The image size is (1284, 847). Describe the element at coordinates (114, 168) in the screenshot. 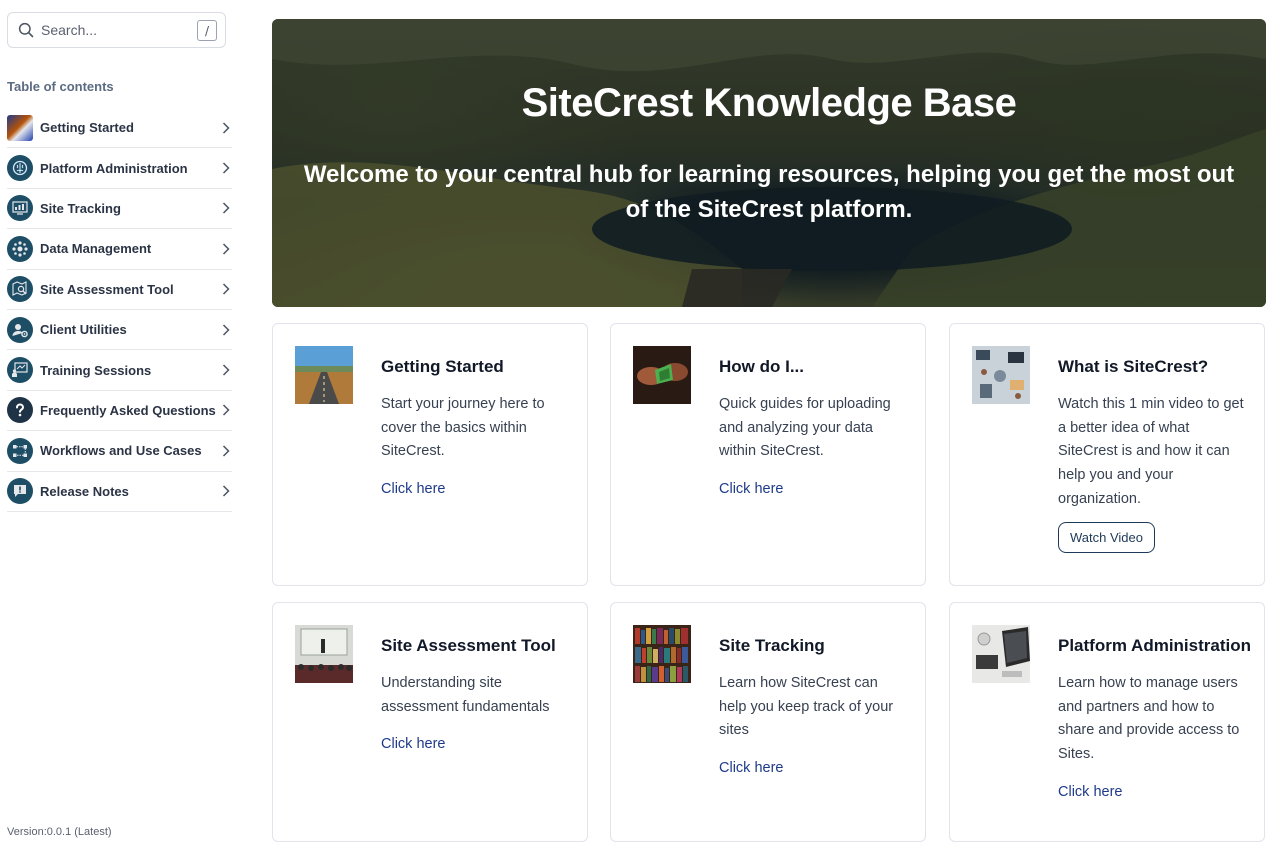

I see `sidebar-item-label: Platform Administration` at that location.